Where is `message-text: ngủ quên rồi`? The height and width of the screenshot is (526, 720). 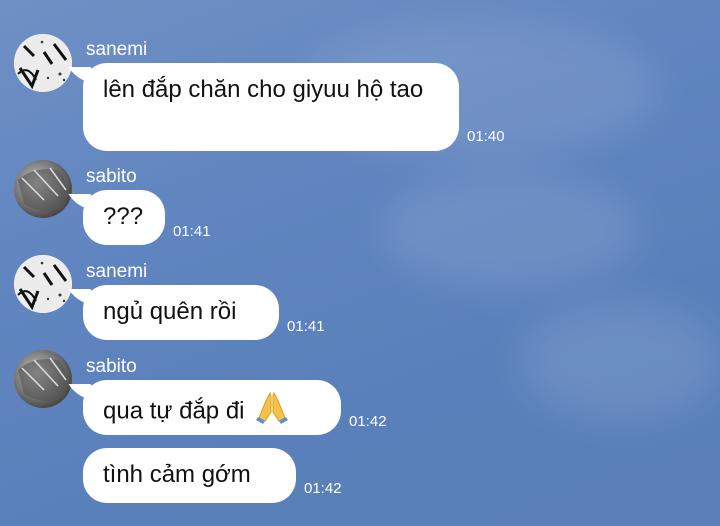 message-text: ngủ quên rồi is located at coordinates (170, 311).